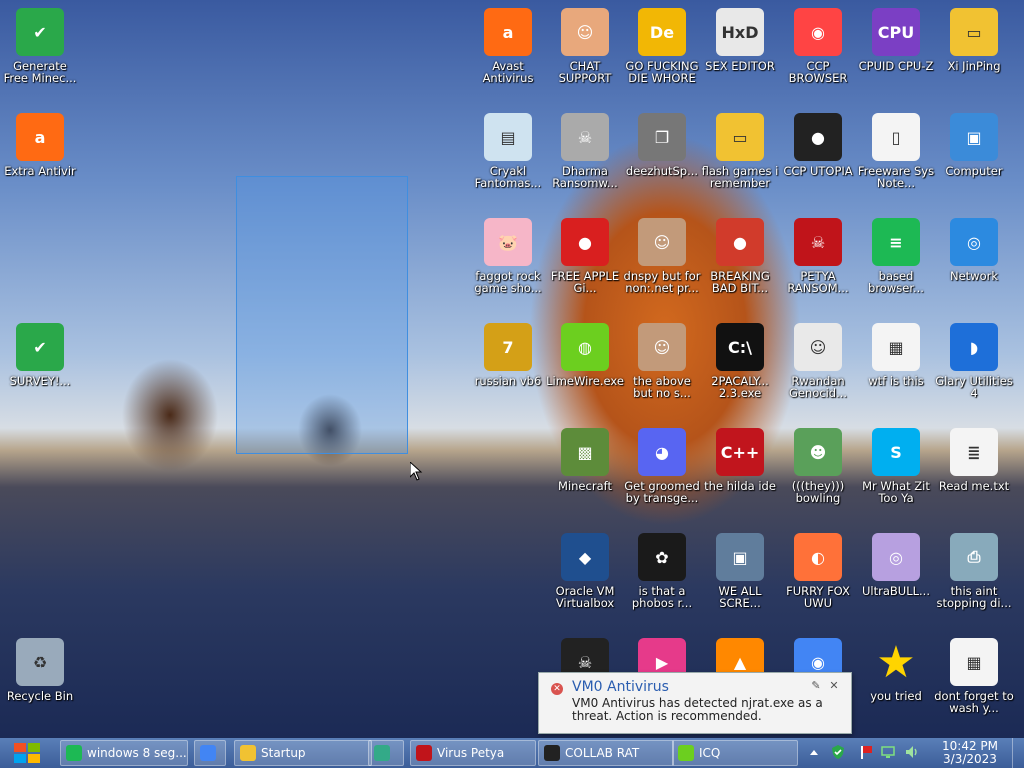 The height and width of the screenshot is (769, 1024). I want to click on taskbar-button: Startup, so click(303, 753).